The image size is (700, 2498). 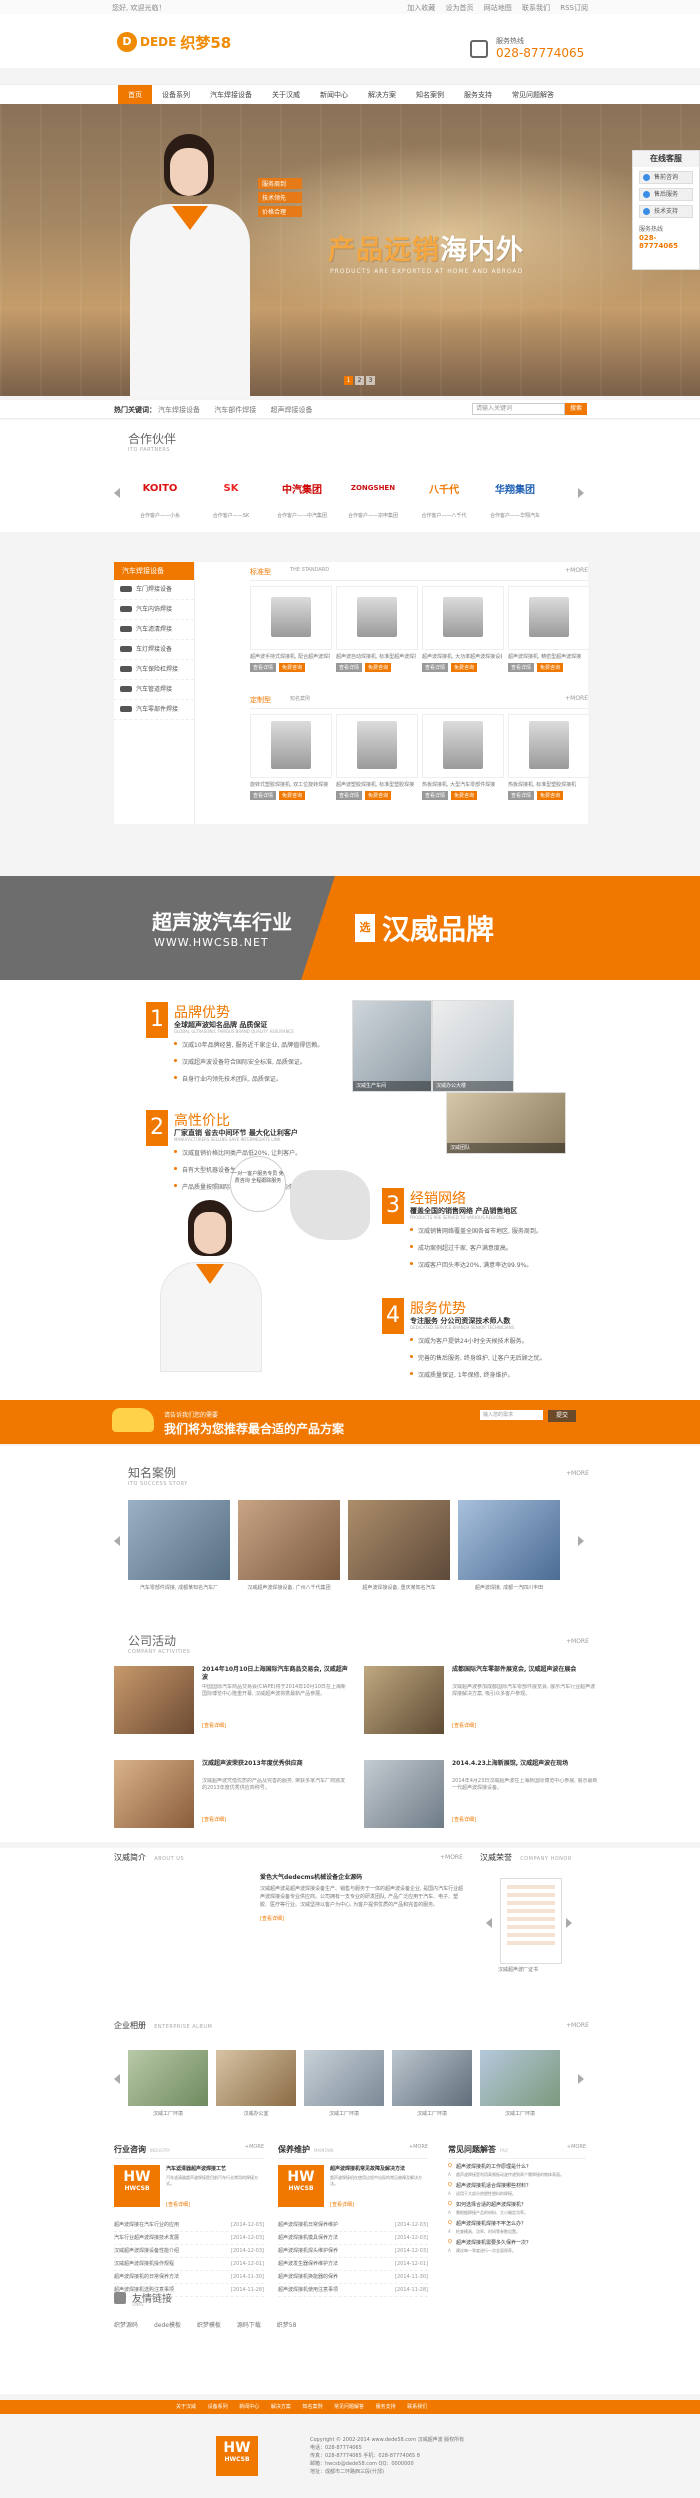 What do you see at coordinates (353, 2251) in the screenshot?
I see `list-item: 超声波焊接机焊头维护保养 [2014-12-03]` at bounding box center [353, 2251].